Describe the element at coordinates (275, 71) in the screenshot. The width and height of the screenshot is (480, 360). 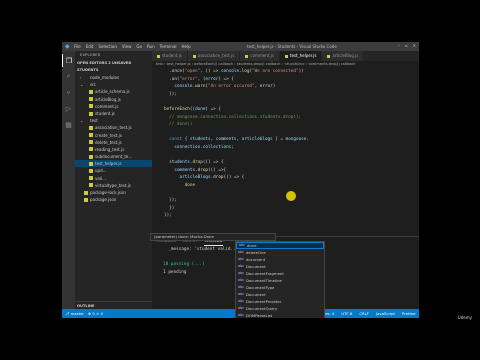
I see `code-token: "We are connected"` at that location.